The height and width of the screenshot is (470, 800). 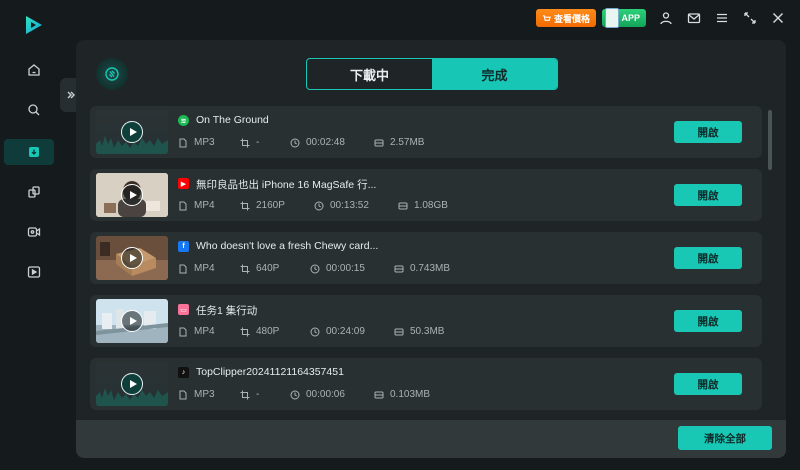 I want to click on account-button, so click(x=666, y=18).